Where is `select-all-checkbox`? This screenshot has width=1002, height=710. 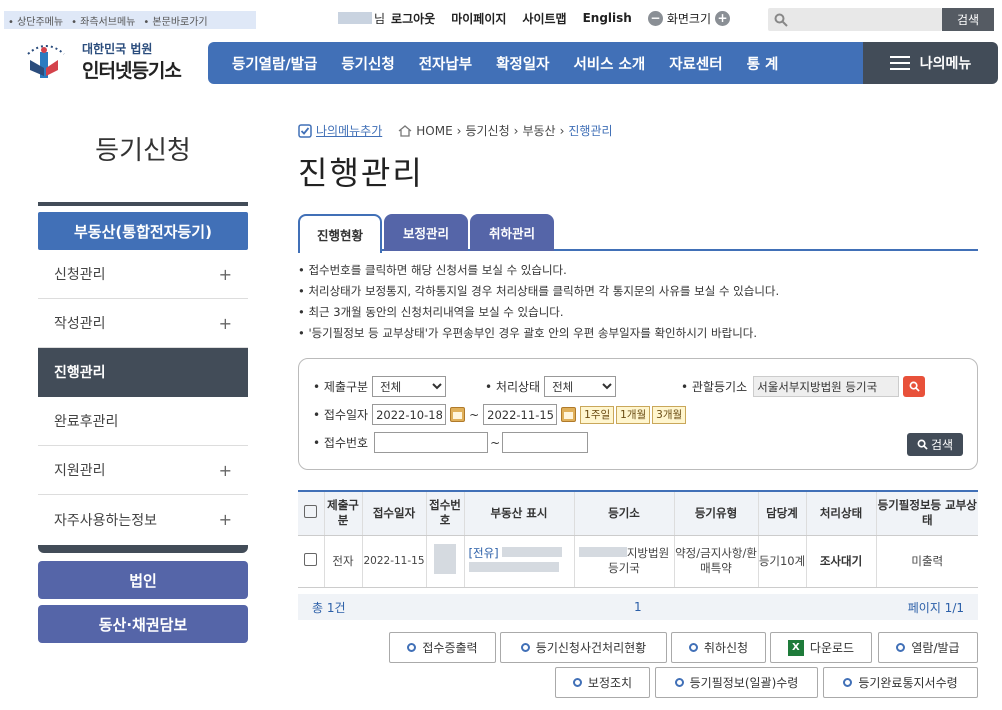
select-all-checkbox is located at coordinates (311, 511).